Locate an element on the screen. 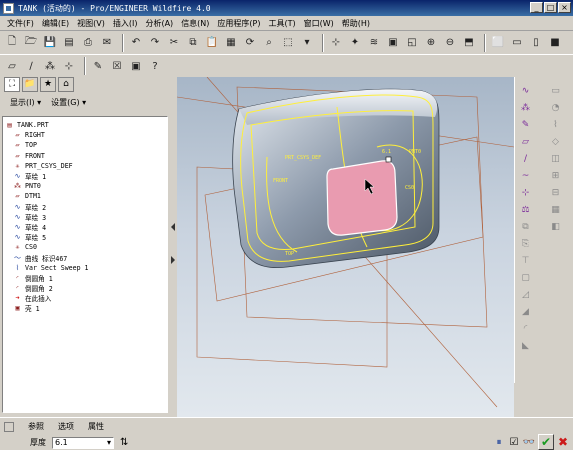 The width and height of the screenshot is (573, 450). history-tab-icon: ⌂ is located at coordinates (66, 84).